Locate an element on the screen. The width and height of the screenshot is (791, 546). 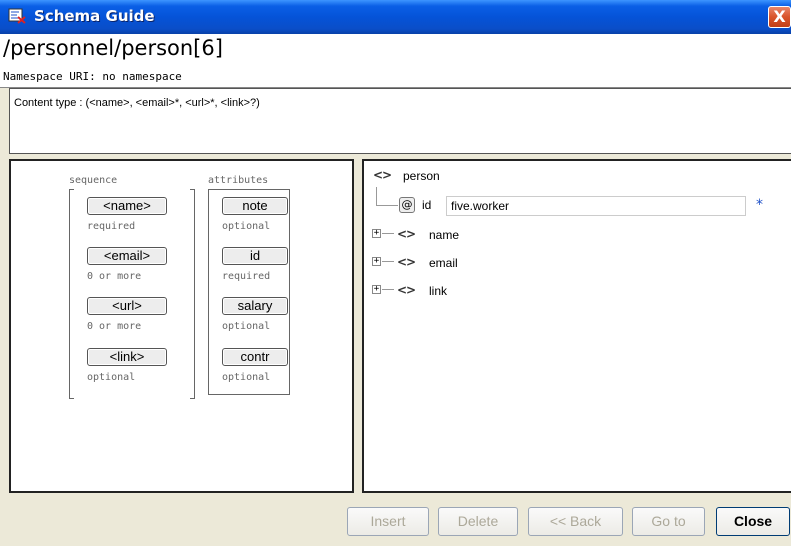
expand-name-icon: + is located at coordinates (376, 233).